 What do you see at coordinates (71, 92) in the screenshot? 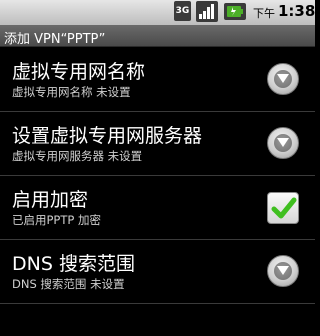
I see `pref-summary: 虚拟专用网名称 未设置` at bounding box center [71, 92].